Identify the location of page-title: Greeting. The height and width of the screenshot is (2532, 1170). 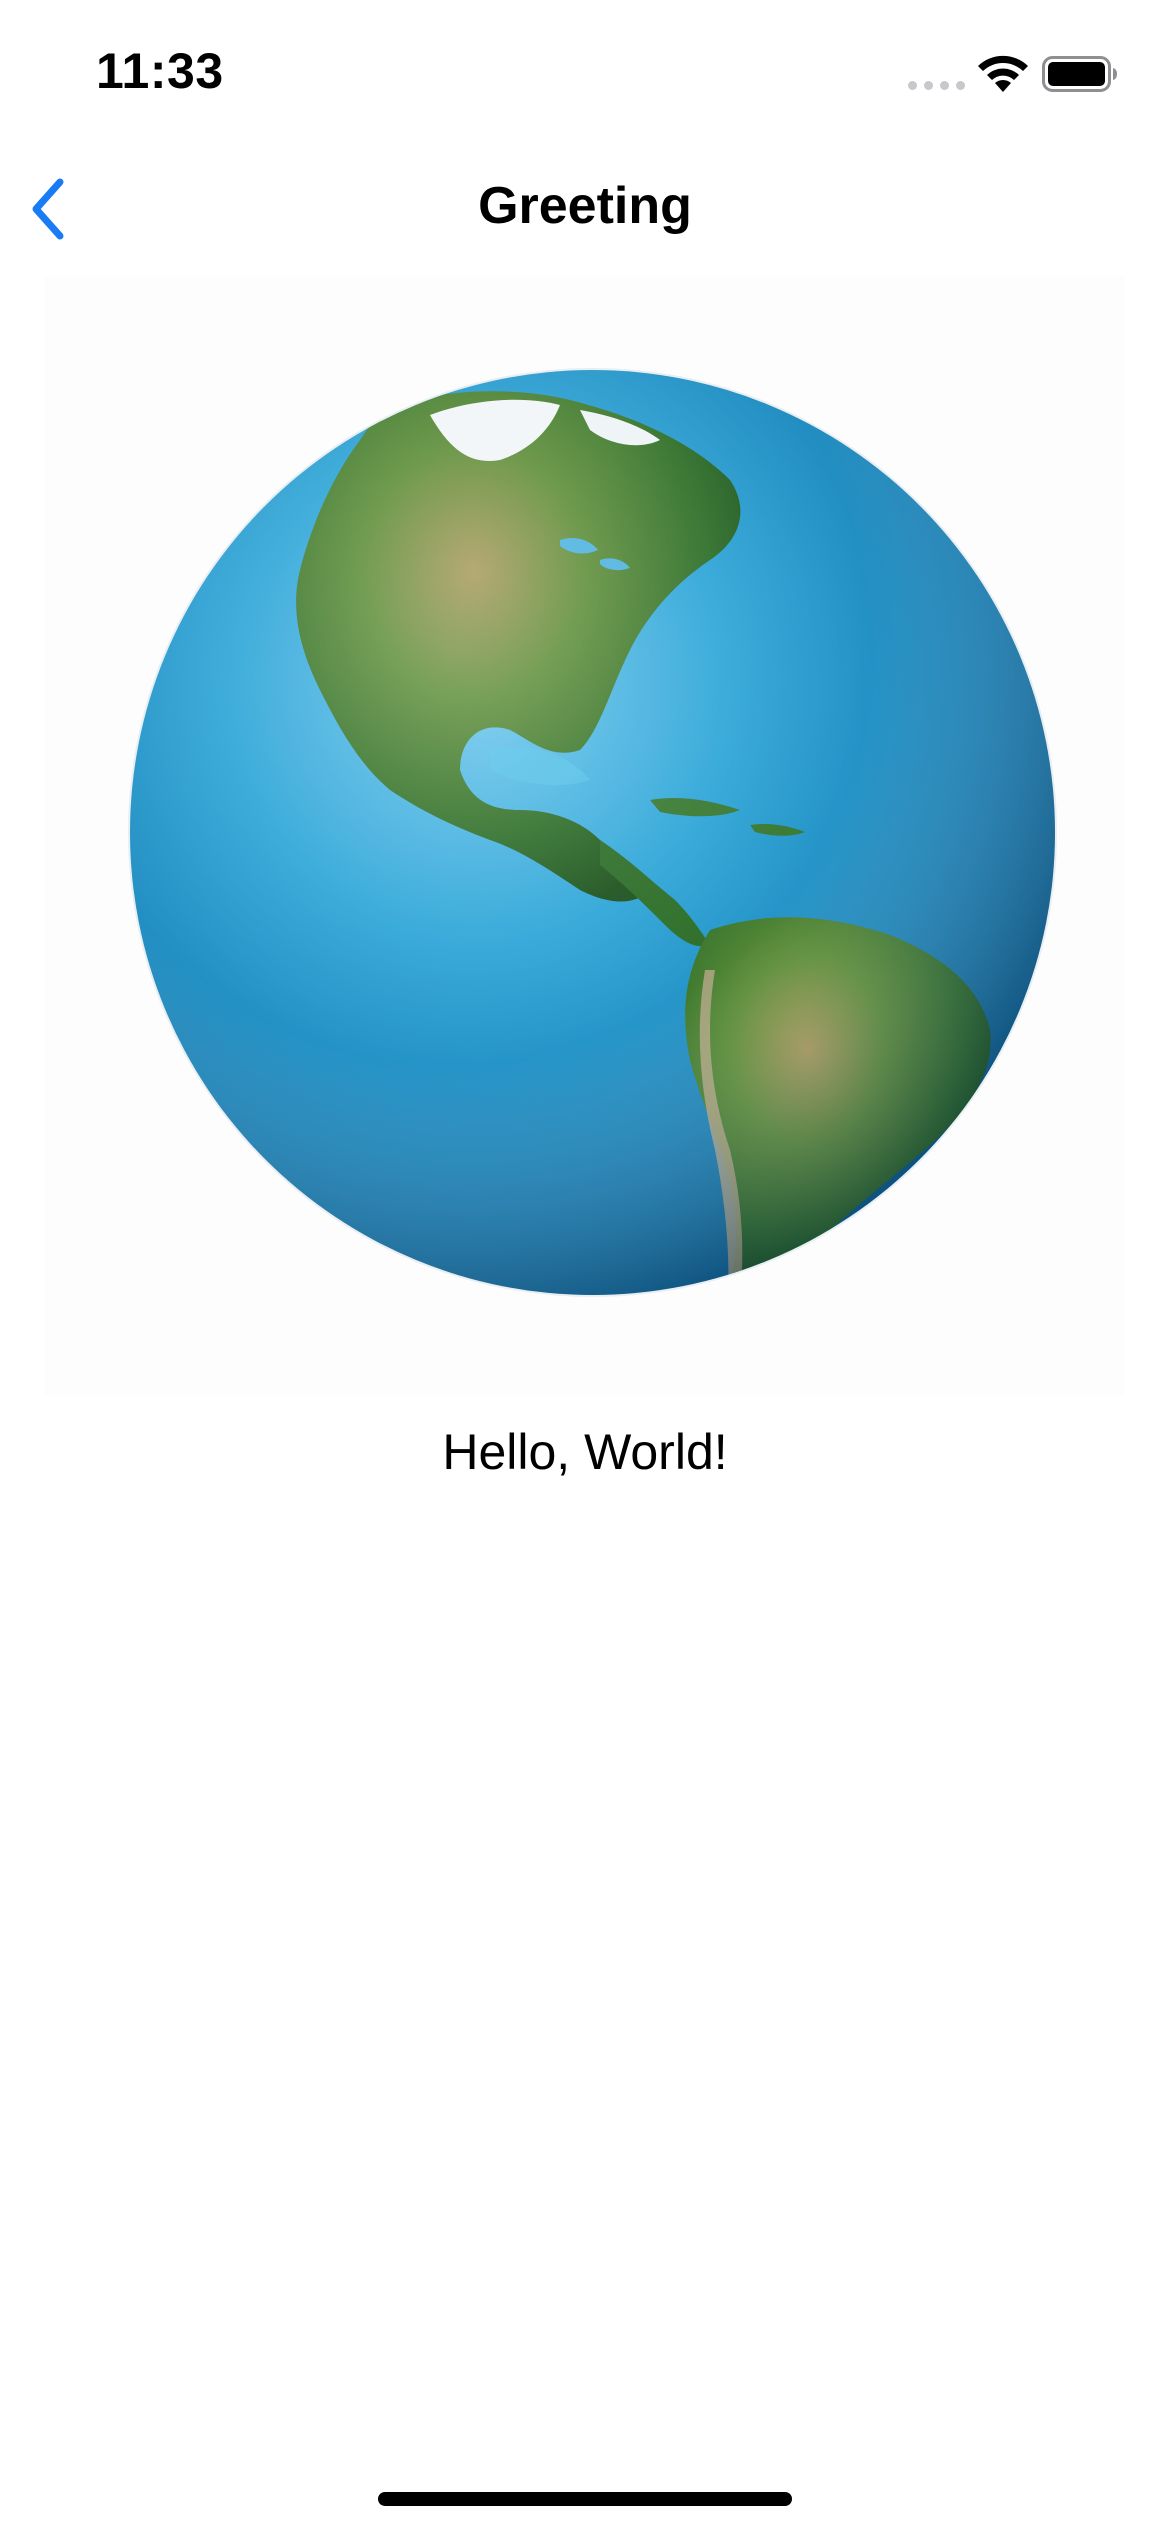
(585, 206).